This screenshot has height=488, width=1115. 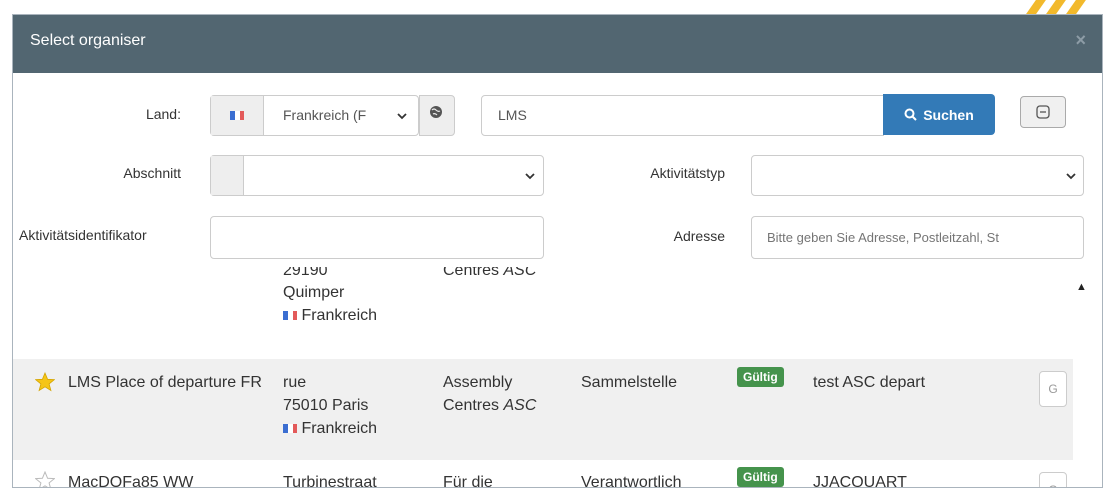 I want to click on brand-decoration, so click(x=1056, y=7).